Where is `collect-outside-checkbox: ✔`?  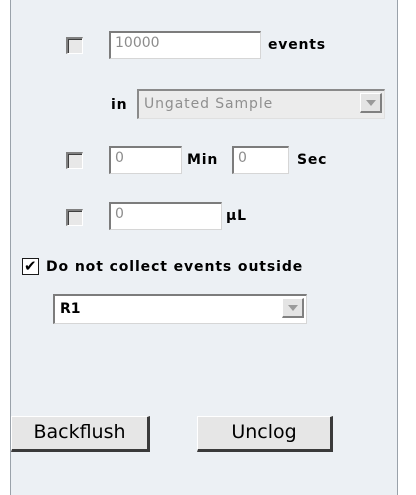 collect-outside-checkbox: ✔ is located at coordinates (30, 266).